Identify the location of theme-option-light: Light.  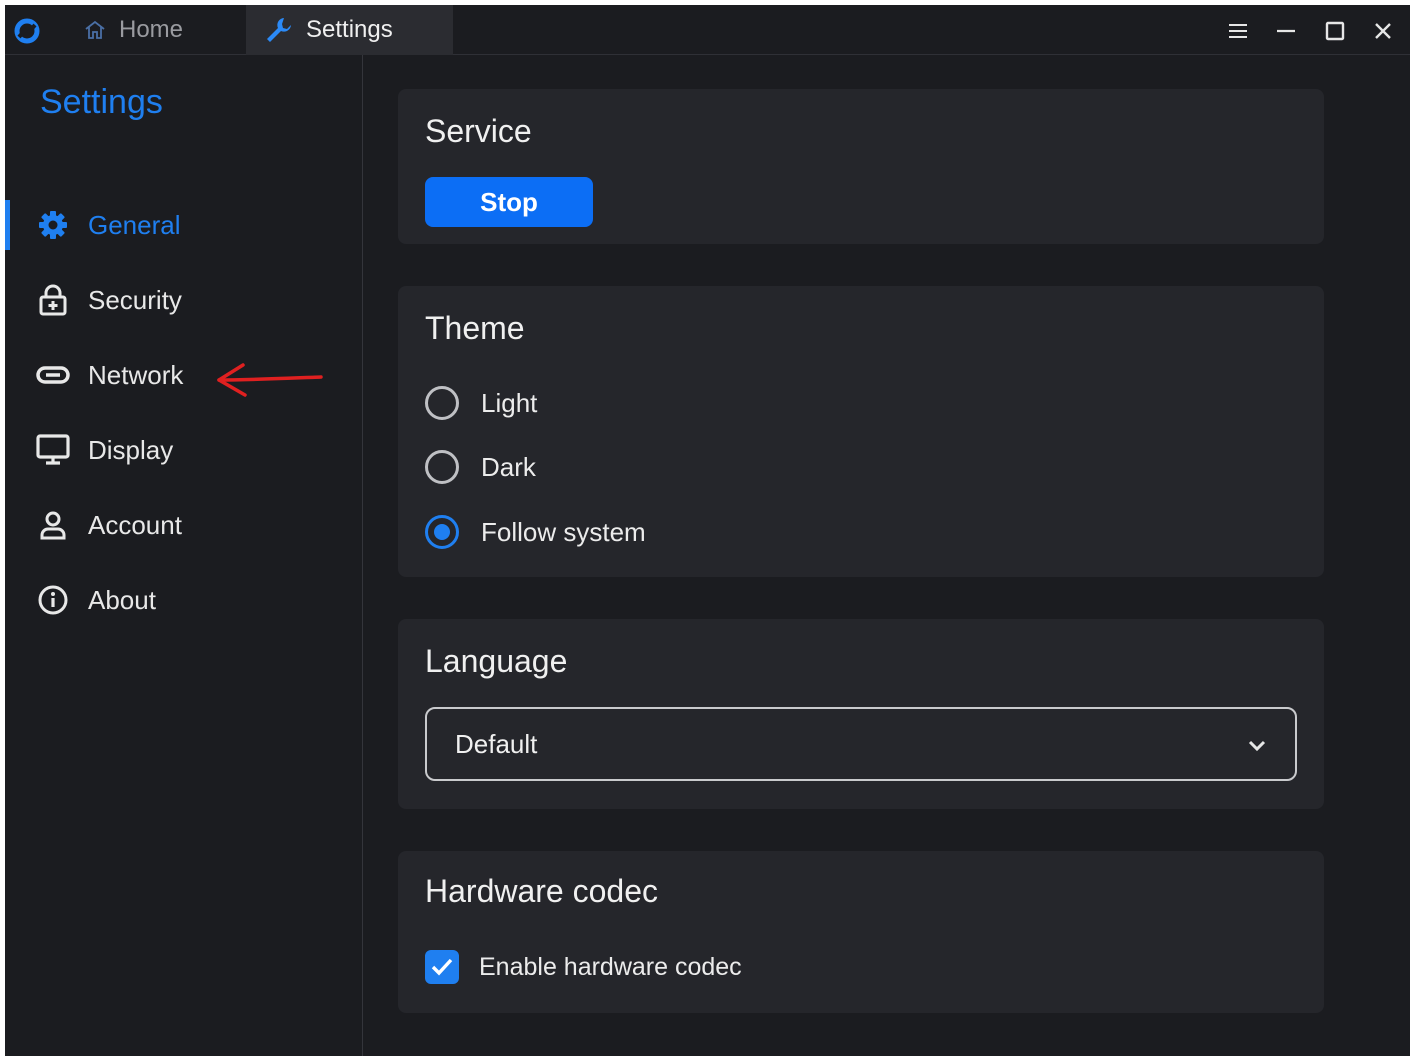
(481, 403).